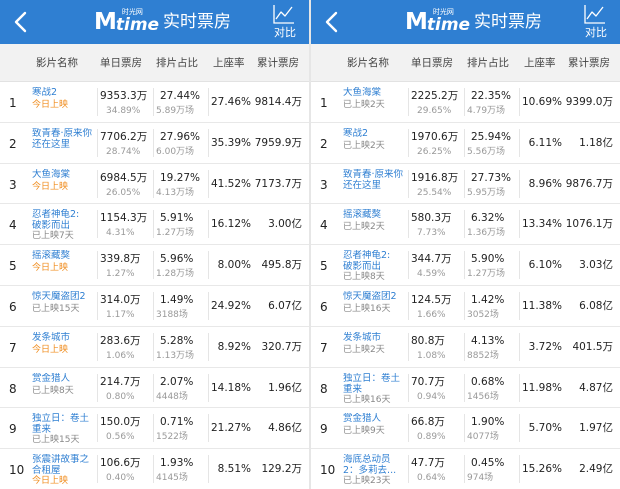  I want to click on rank-number: 5, so click(324, 266).